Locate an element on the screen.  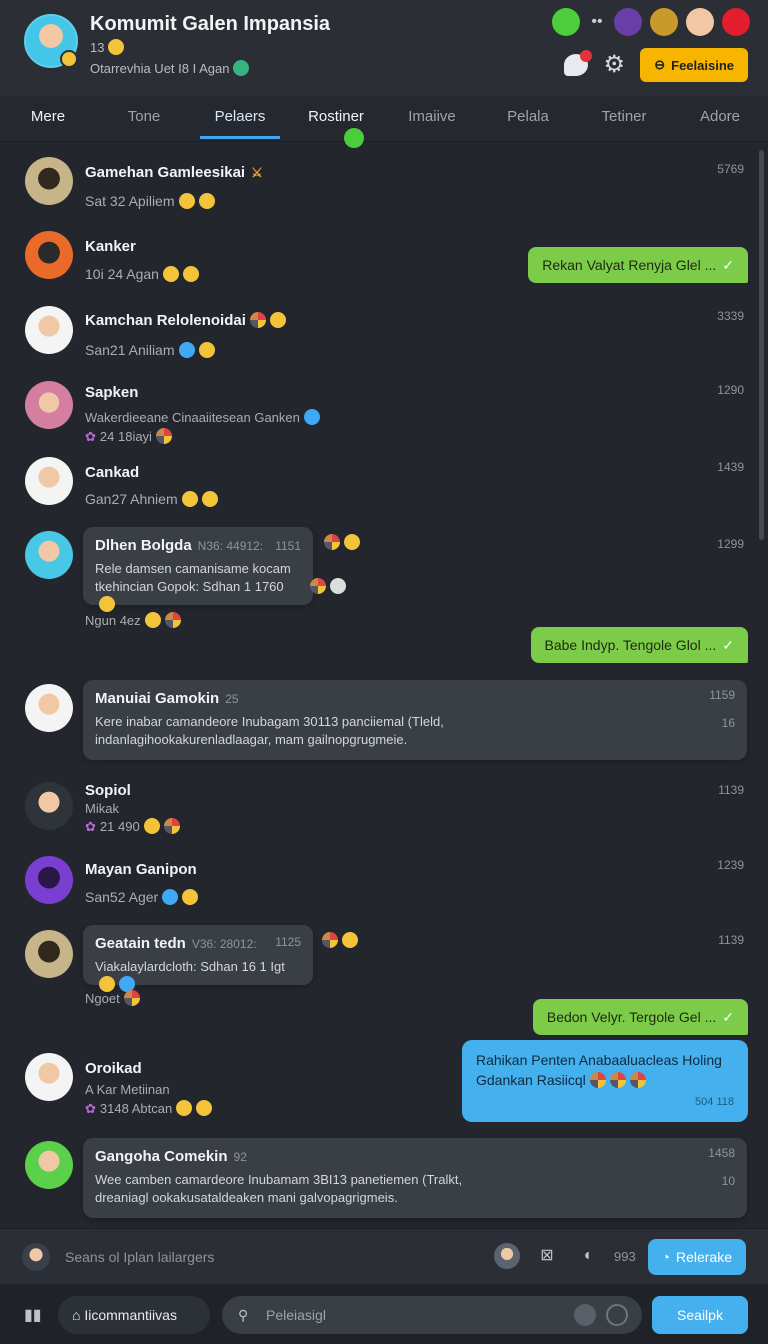
tab-imaiive: Imaiive is located at coordinates (432, 118).